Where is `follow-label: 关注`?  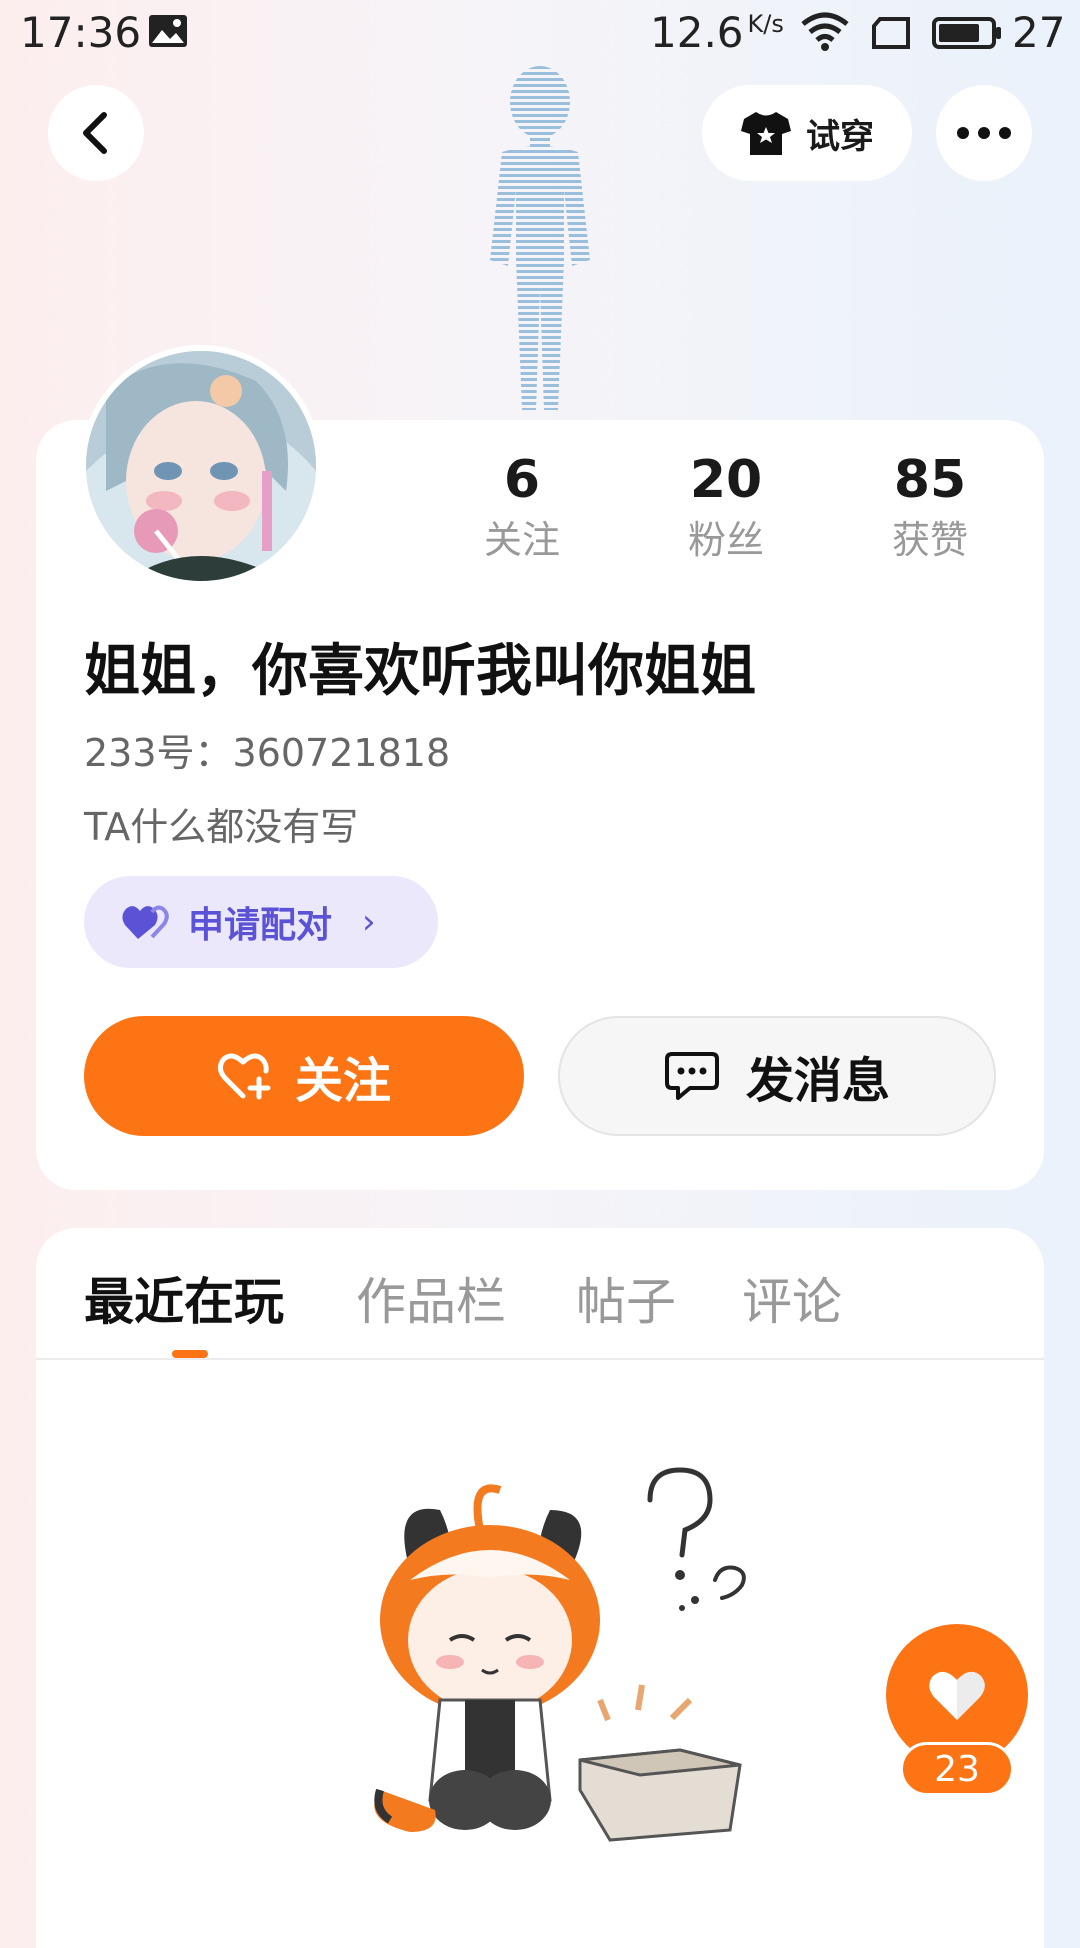
follow-label: 关注 is located at coordinates (342, 1081).